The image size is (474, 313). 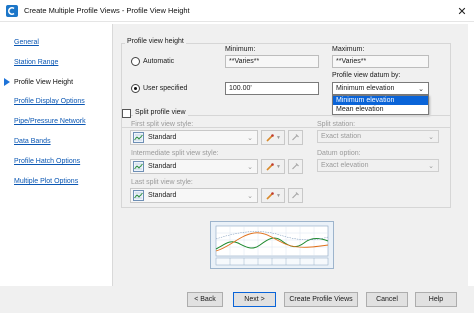 What do you see at coordinates (12, 10) in the screenshot?
I see `civil3d-app-icon` at bounding box center [12, 10].